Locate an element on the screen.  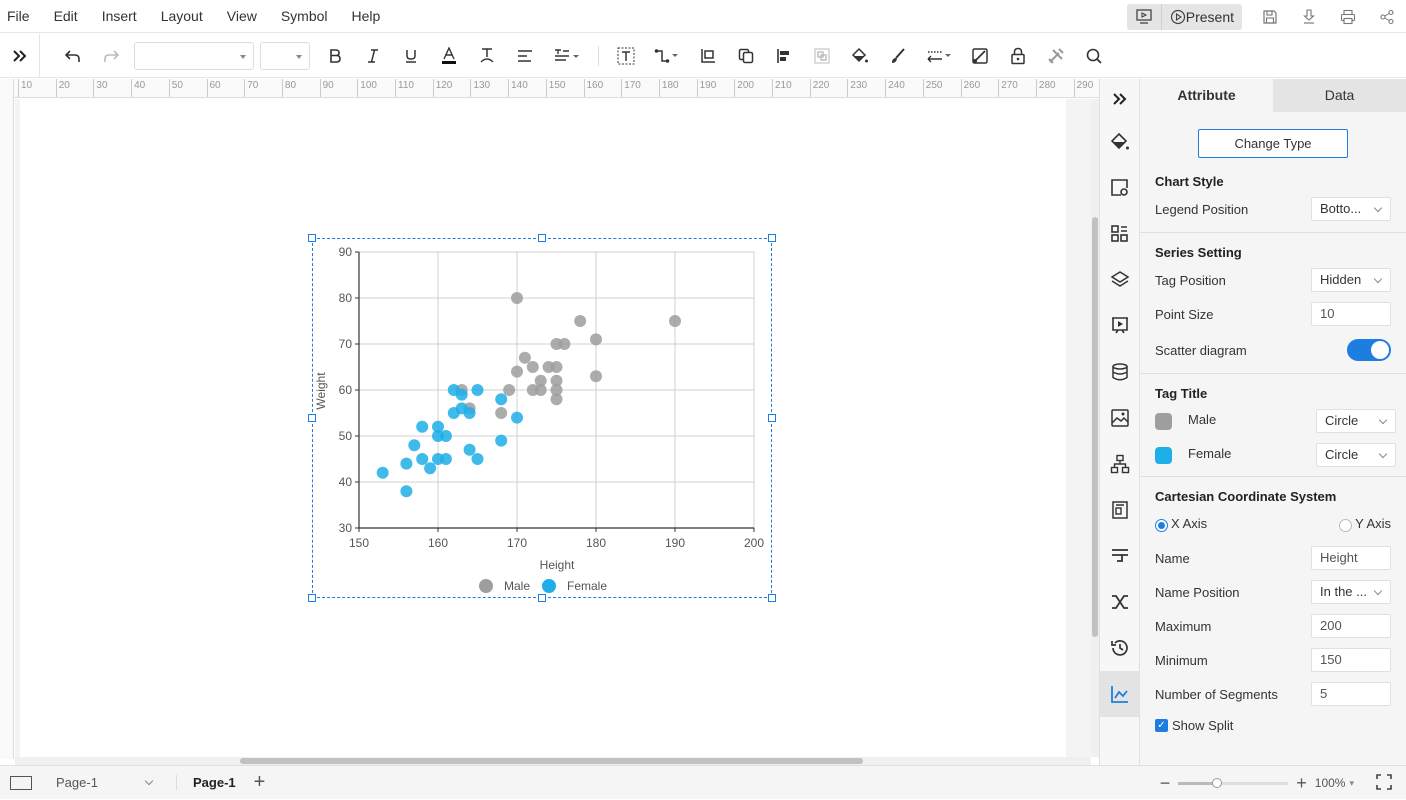
female-point is located at coordinates (477, 459).